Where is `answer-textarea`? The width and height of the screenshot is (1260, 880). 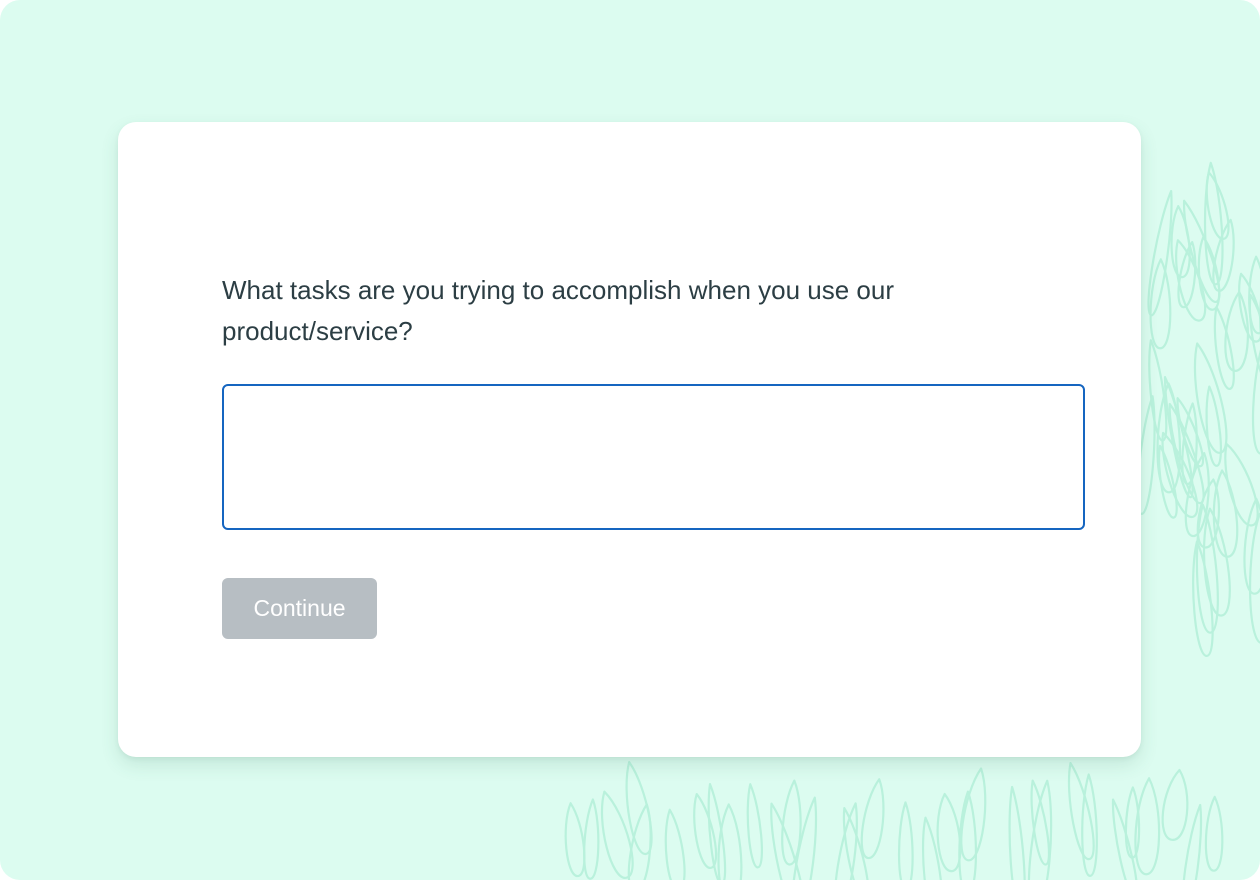
answer-textarea is located at coordinates (653, 457).